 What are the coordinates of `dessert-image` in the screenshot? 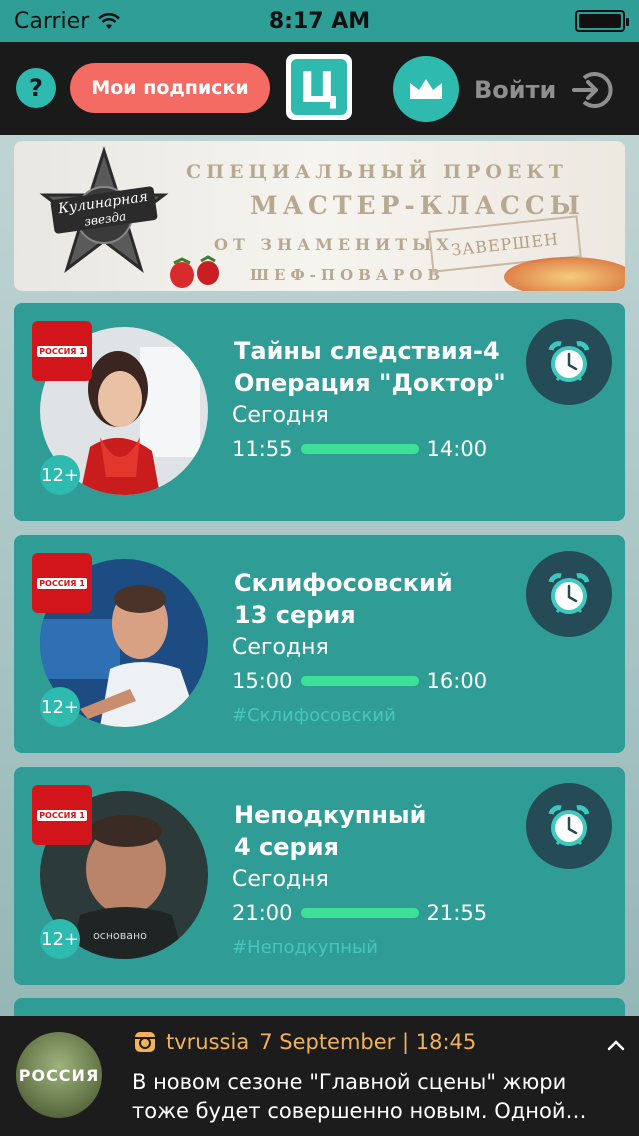 It's located at (564, 274).